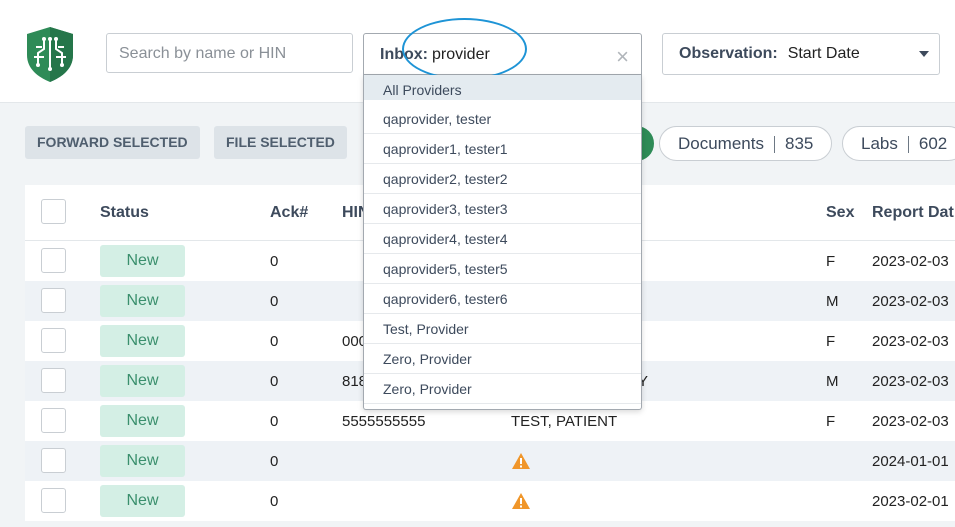 The width and height of the screenshot is (955, 527). Describe the element at coordinates (502, 89) in the screenshot. I see `dropdown-option-all-providers: All Providers` at that location.